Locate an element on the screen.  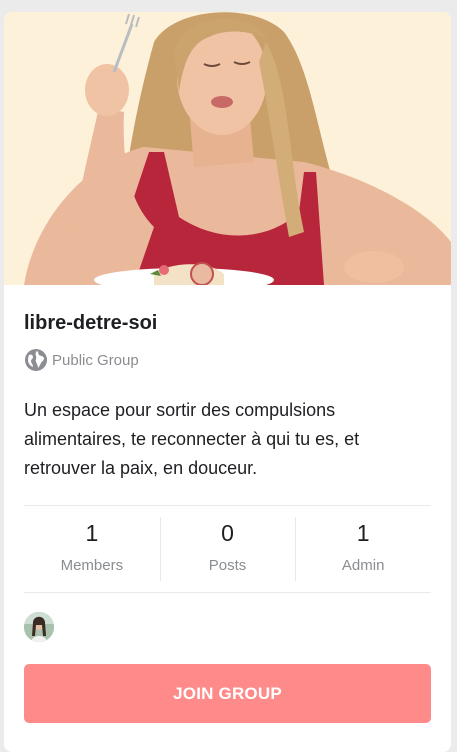
group-stats: 1 Members 0 Posts 1 Admin is located at coordinates (227, 549).